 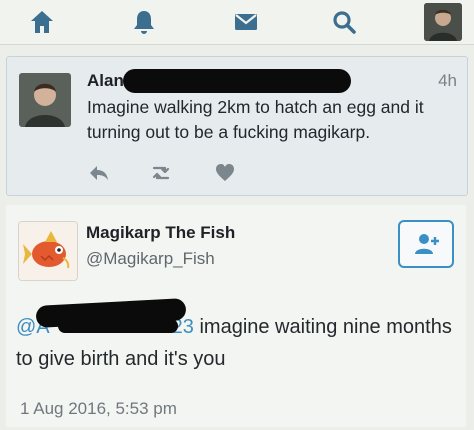 I want to click on messages-icon, so click(x=246, y=22).